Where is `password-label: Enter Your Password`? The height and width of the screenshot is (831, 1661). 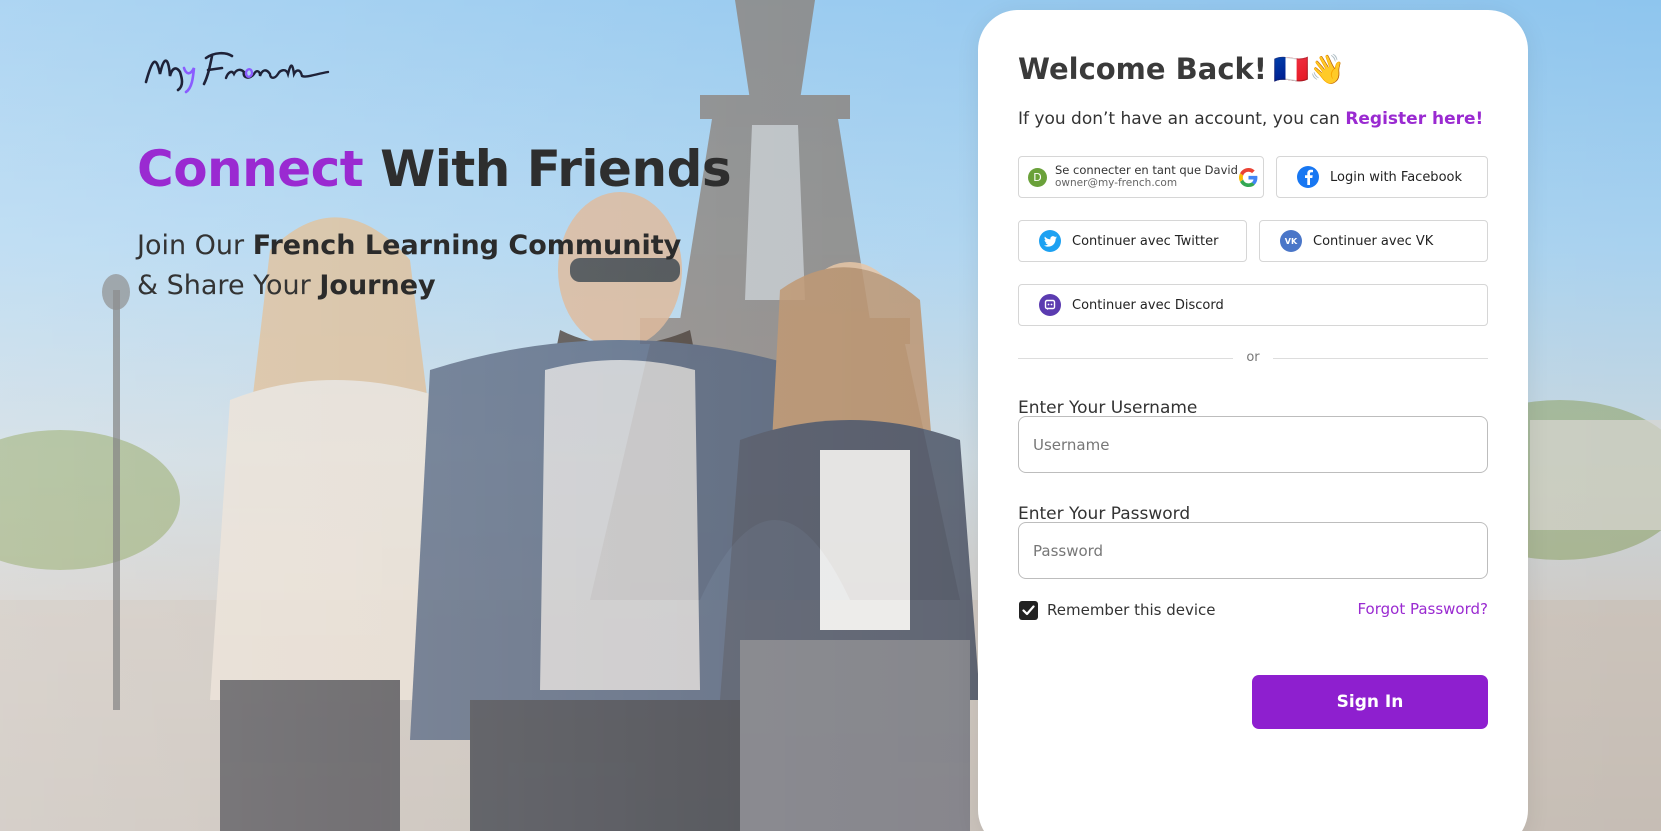 password-label: Enter Your Password is located at coordinates (1104, 514).